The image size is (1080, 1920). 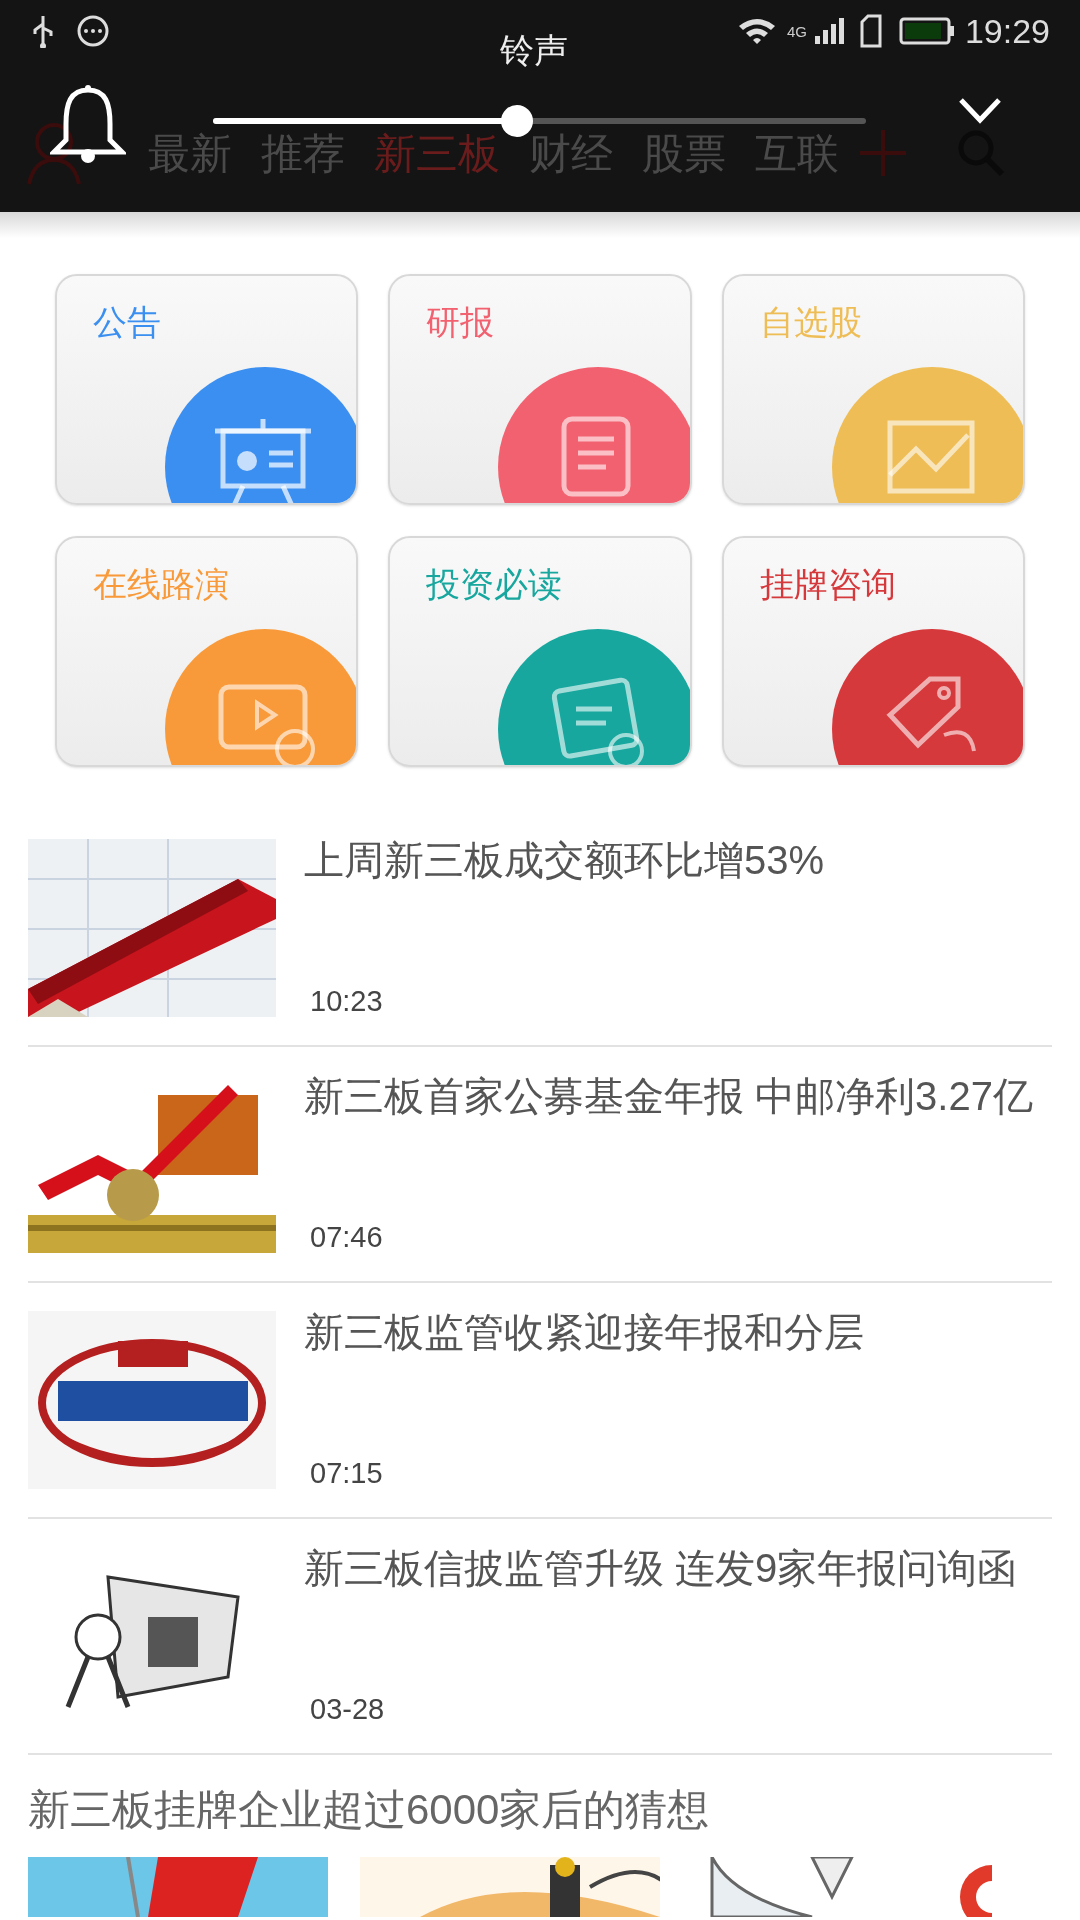 I want to click on chevron-down-icon, so click(x=980, y=111).